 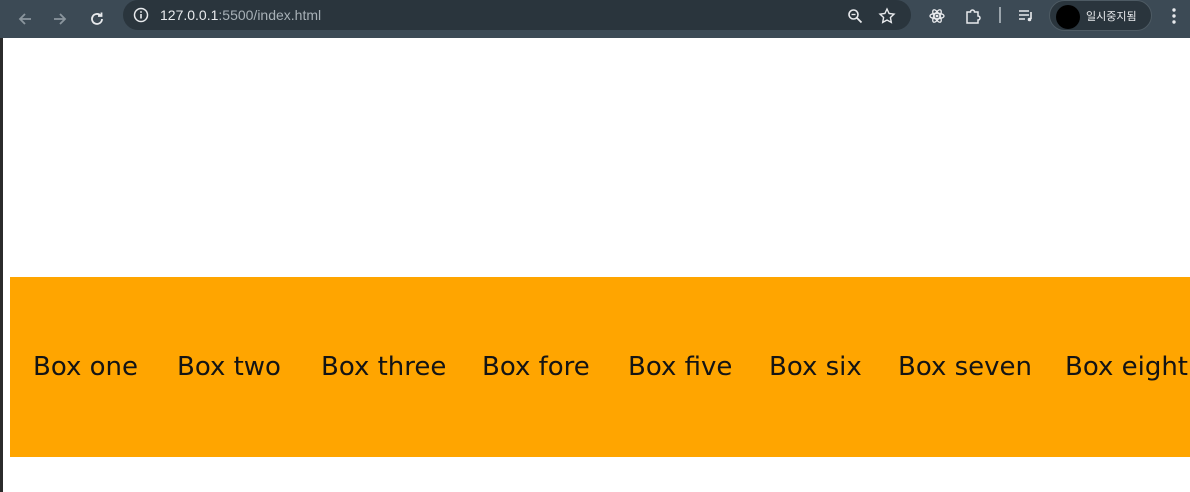 I want to click on react-devtools-icon, so click(x=937, y=16).